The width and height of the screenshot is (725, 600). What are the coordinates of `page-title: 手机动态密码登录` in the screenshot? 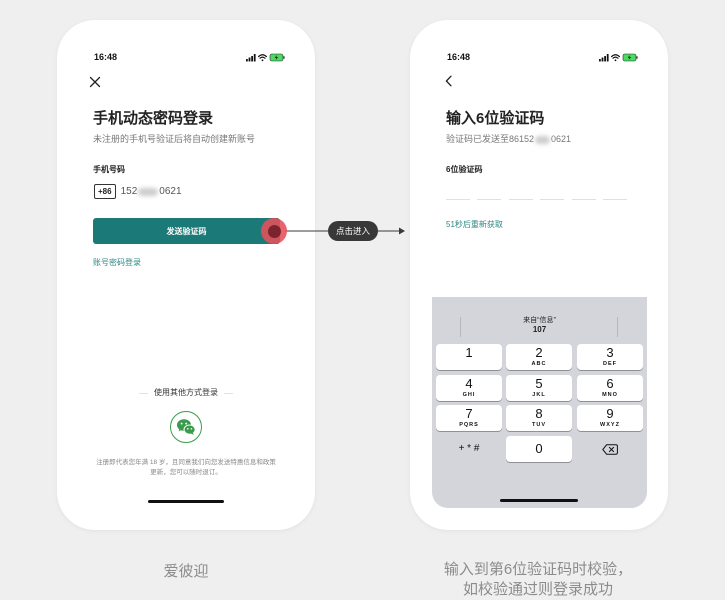 It's located at (153, 118).